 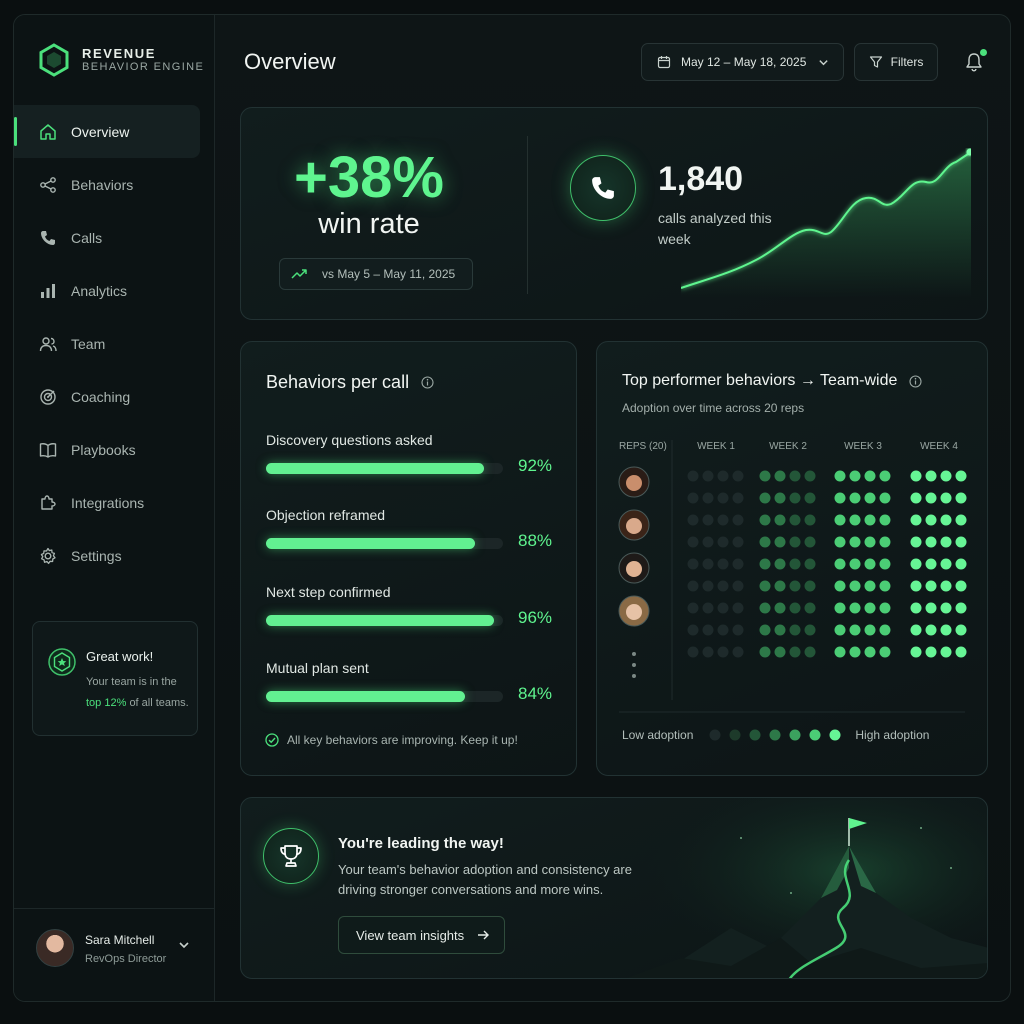 I want to click on brand-name: REVENUE, so click(x=119, y=53).